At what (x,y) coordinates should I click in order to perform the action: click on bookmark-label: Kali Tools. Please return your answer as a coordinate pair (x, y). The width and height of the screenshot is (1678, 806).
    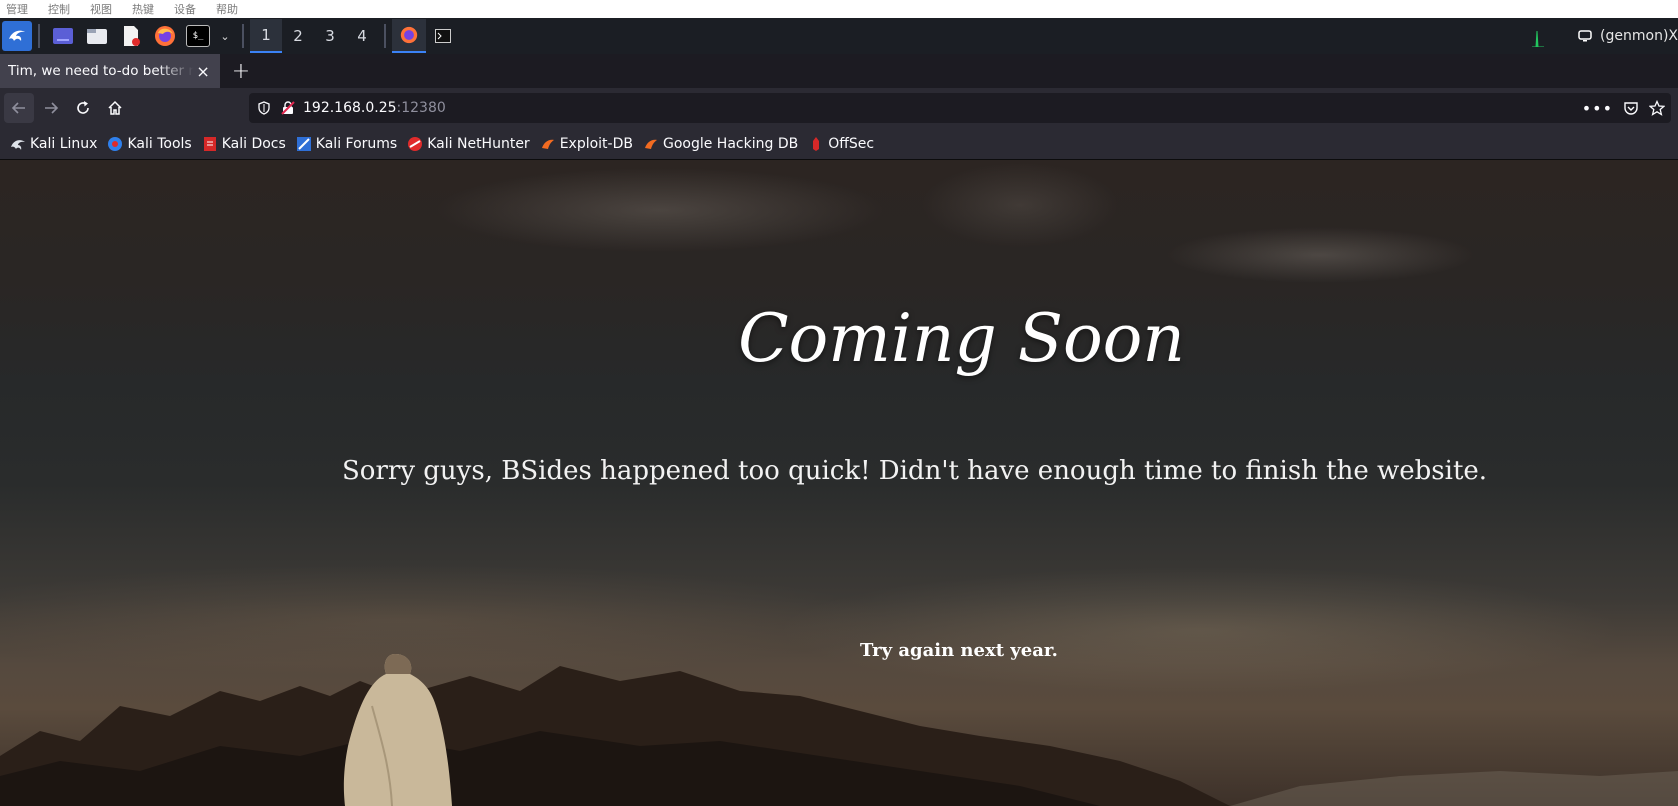
    Looking at the image, I should click on (159, 143).